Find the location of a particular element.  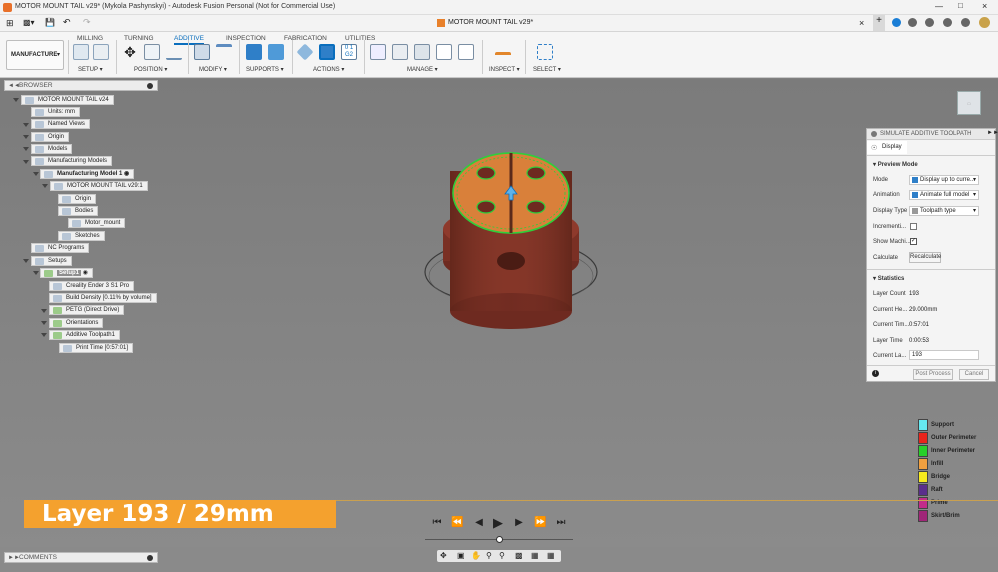

browser-node-build-density: Build Density [0.11% by volume] is located at coordinates (103, 298).